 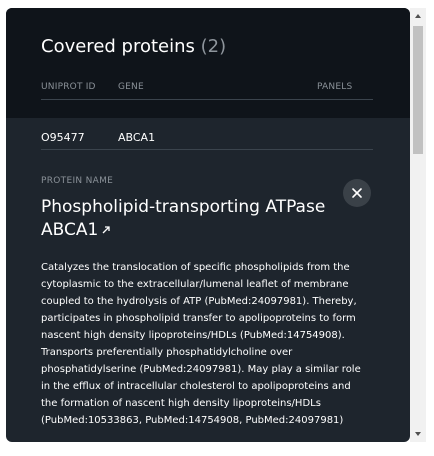 What do you see at coordinates (183, 218) in the screenshot?
I see `protein-name: Phospholipid-transporting ATPase ABCA1` at bounding box center [183, 218].